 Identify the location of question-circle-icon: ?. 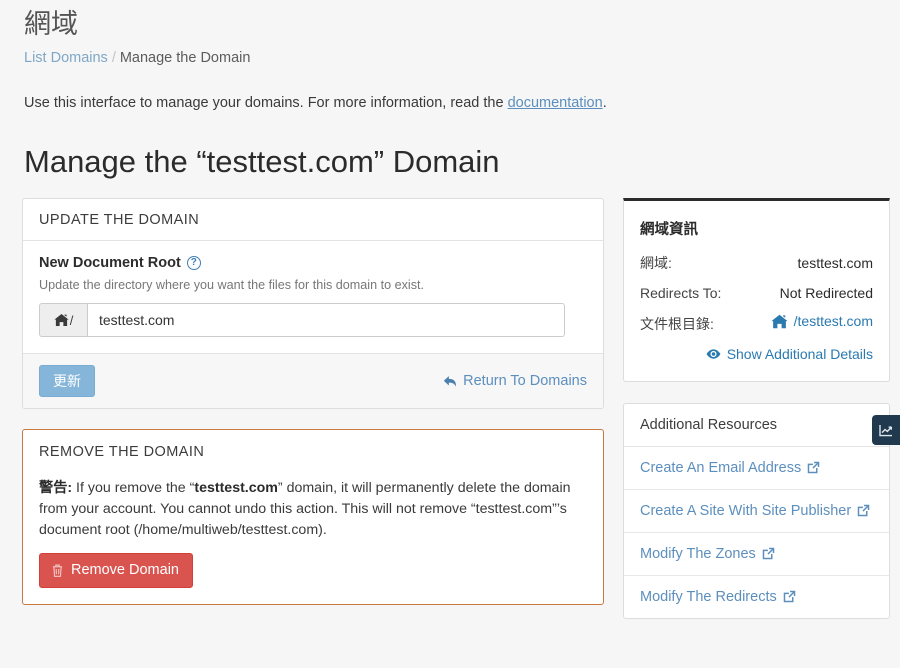
(193, 263).